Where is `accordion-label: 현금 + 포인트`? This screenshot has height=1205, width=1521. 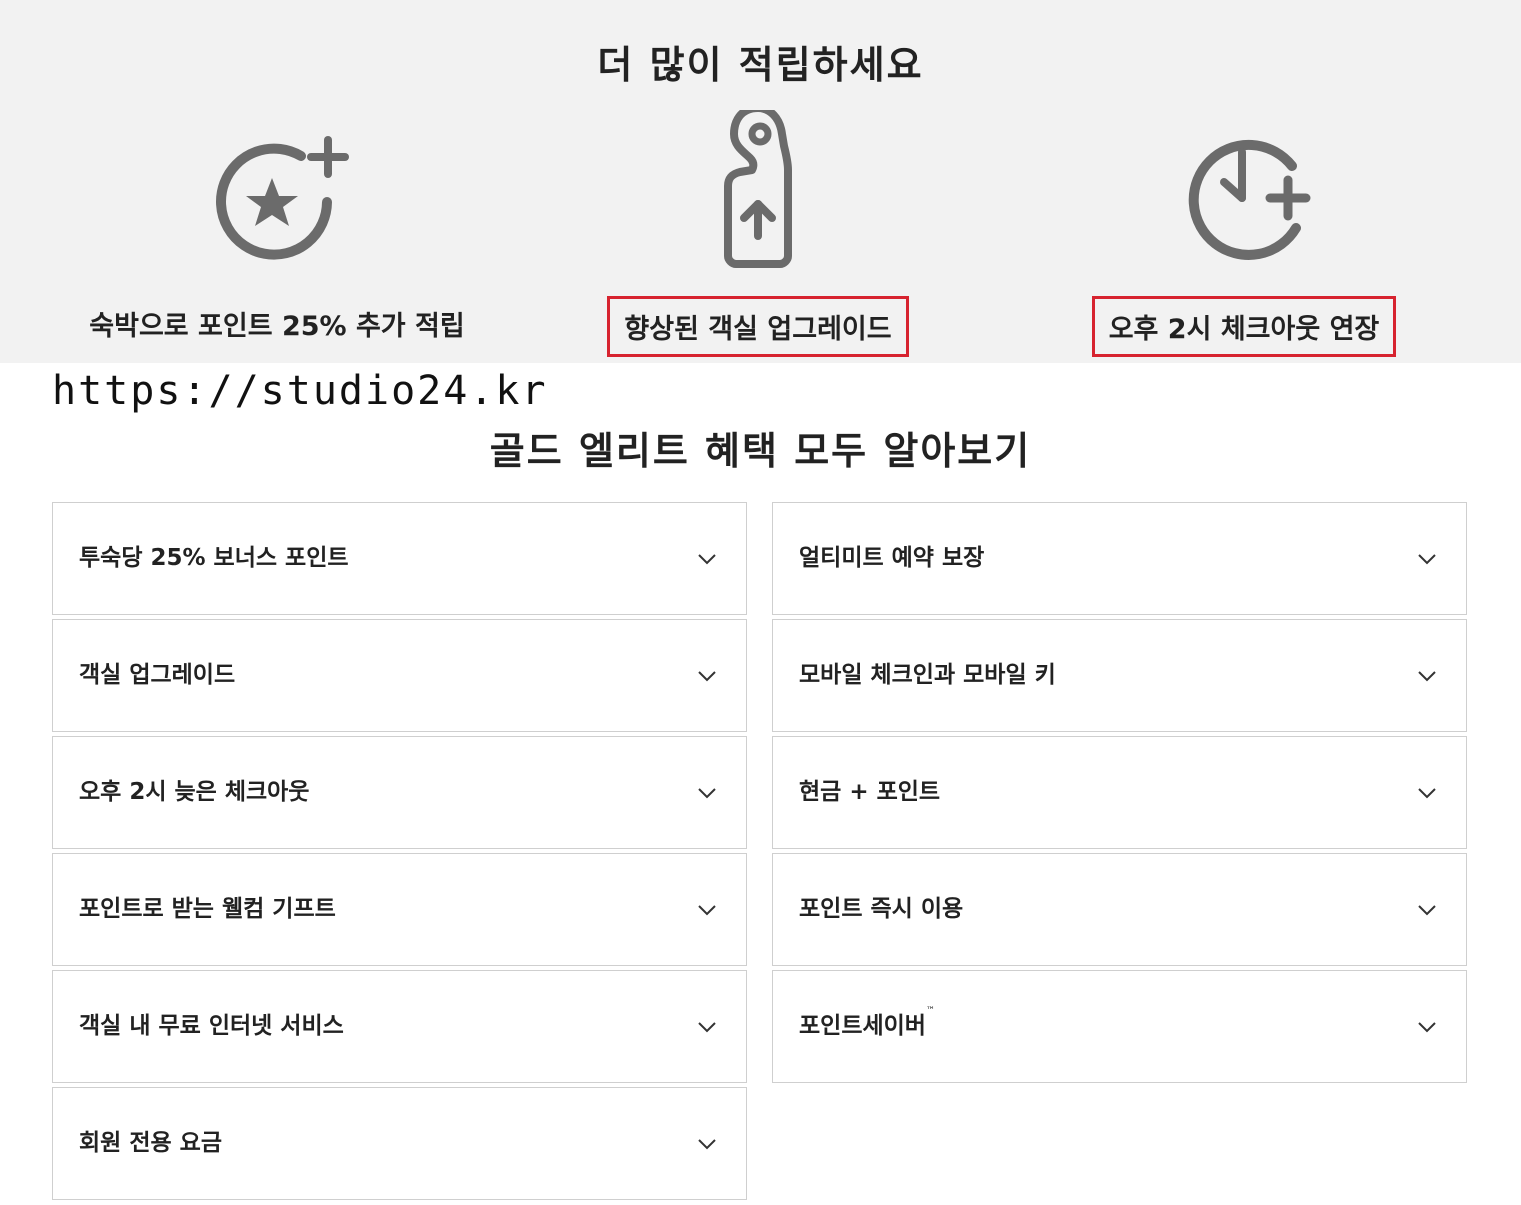
accordion-label: 현금 + 포인트 is located at coordinates (870, 791).